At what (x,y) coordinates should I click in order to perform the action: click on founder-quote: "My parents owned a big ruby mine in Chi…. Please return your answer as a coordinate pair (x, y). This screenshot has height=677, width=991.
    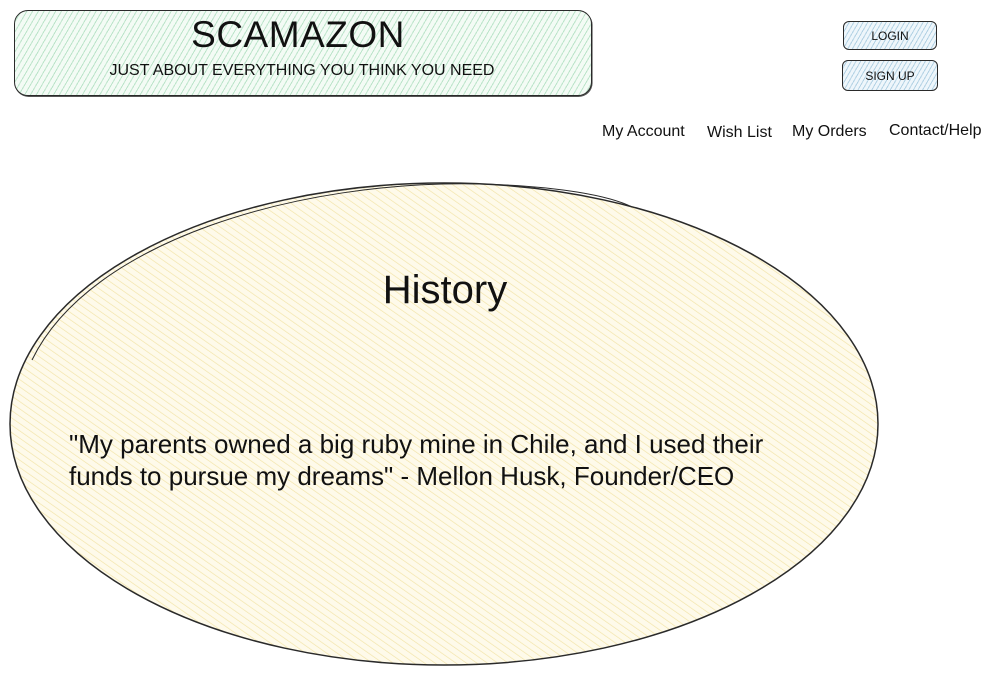
    Looking at the image, I should click on (416, 460).